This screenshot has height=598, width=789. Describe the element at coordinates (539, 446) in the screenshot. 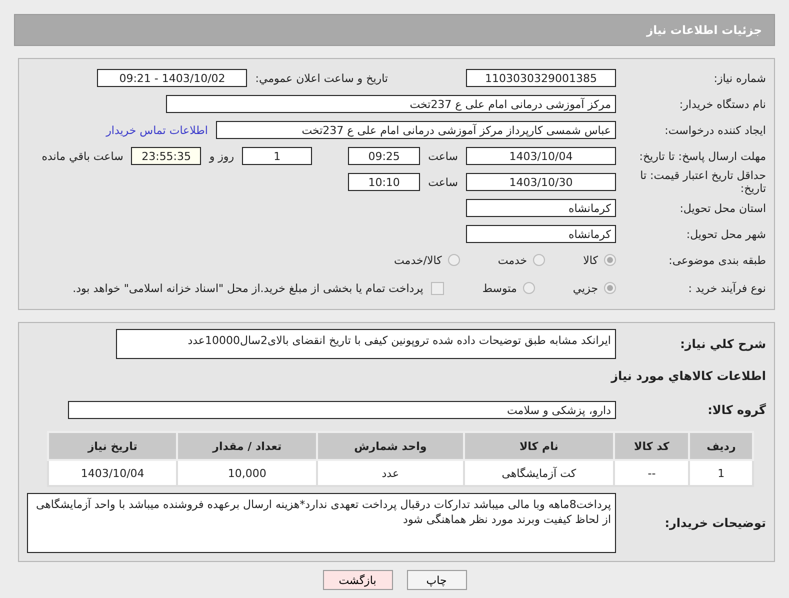

I see `column-header: نام کالا` at that location.